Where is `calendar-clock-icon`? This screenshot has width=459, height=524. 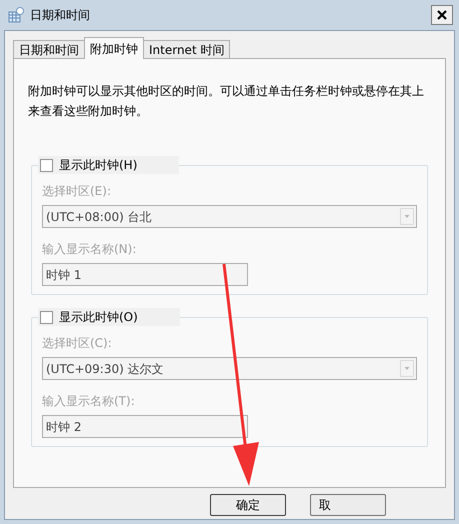 calendar-clock-icon is located at coordinates (16, 15).